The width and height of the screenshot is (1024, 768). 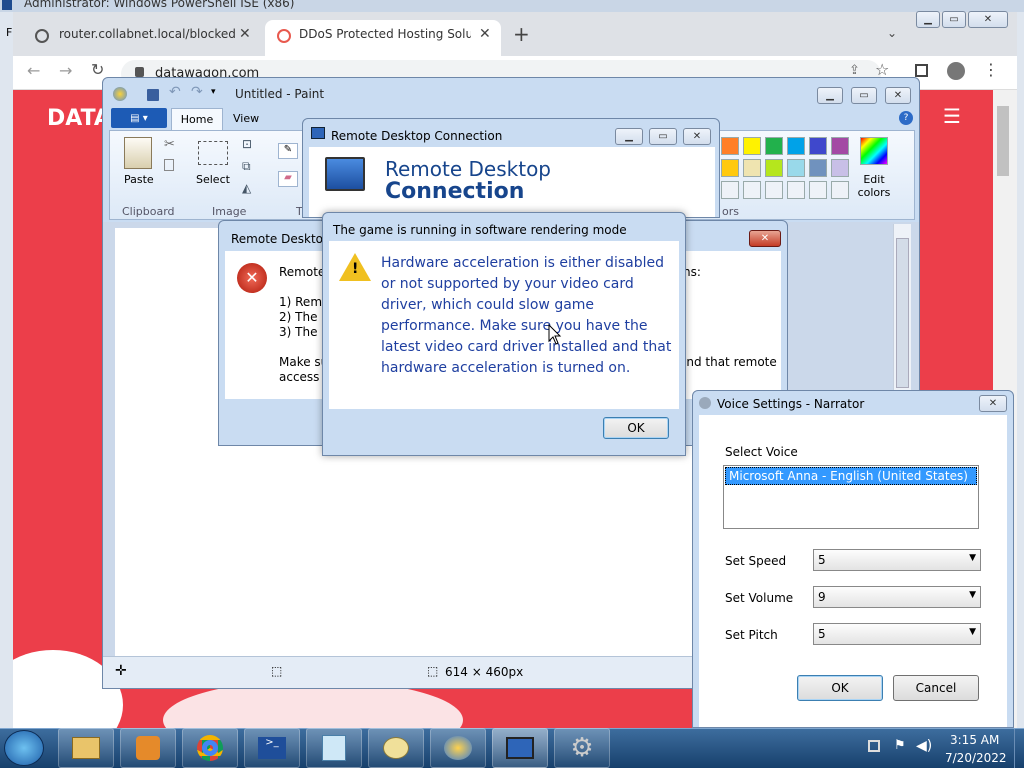 What do you see at coordinates (458, 748) in the screenshot?
I see `taskbar-paint-icon` at bounding box center [458, 748].